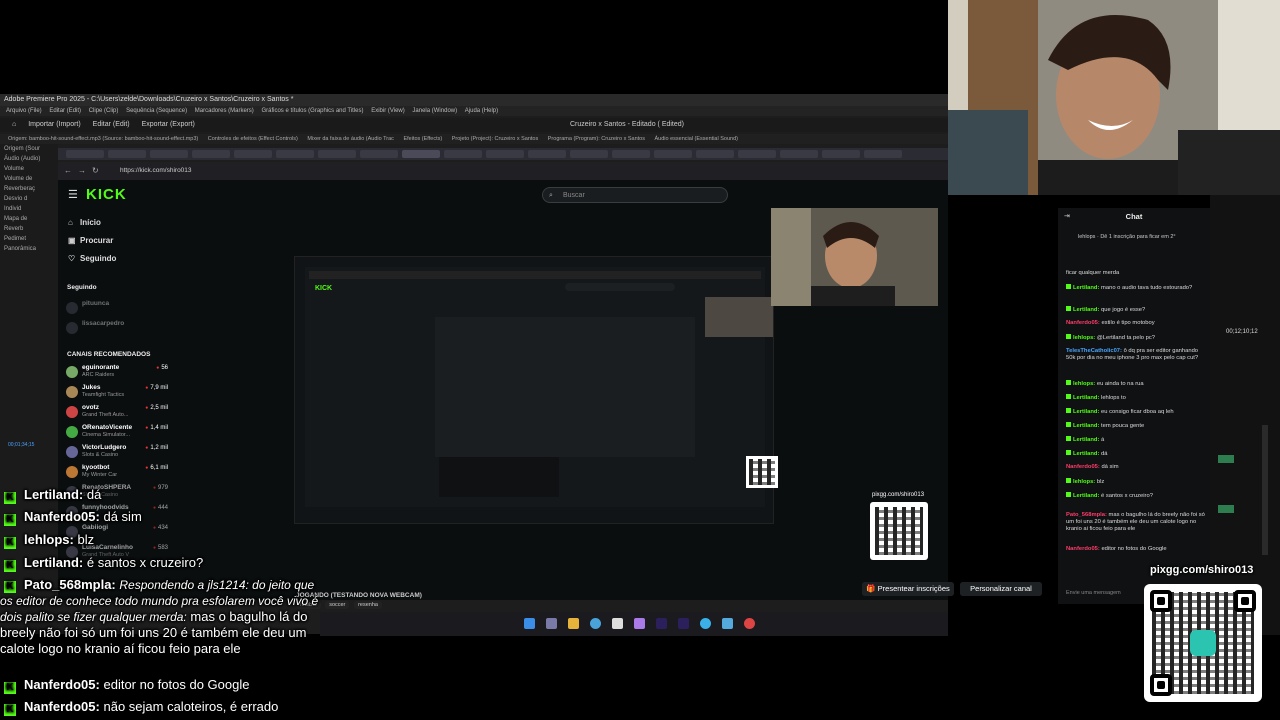  Describe the element at coordinates (899, 531) in the screenshot. I see `qr-code-small` at that location.